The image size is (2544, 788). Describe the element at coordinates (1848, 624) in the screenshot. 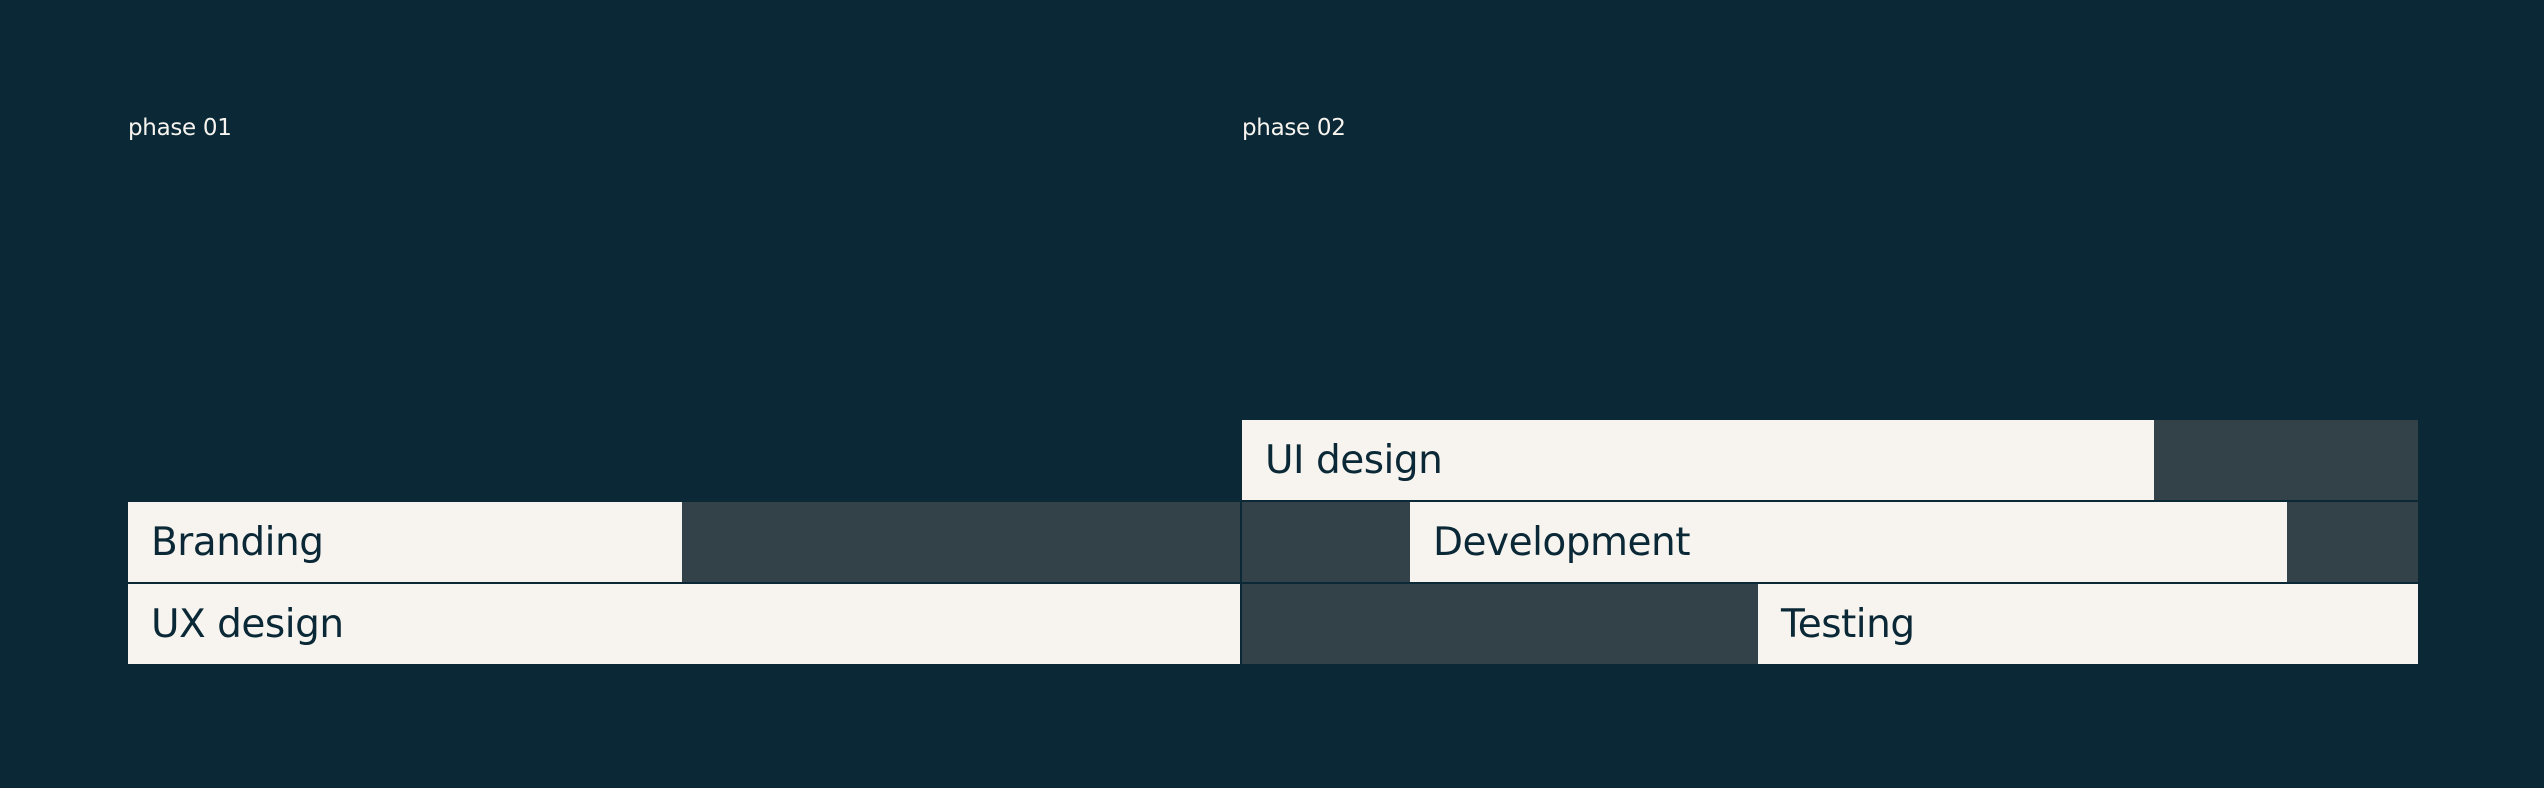

I see `testing-label: Testing` at that location.